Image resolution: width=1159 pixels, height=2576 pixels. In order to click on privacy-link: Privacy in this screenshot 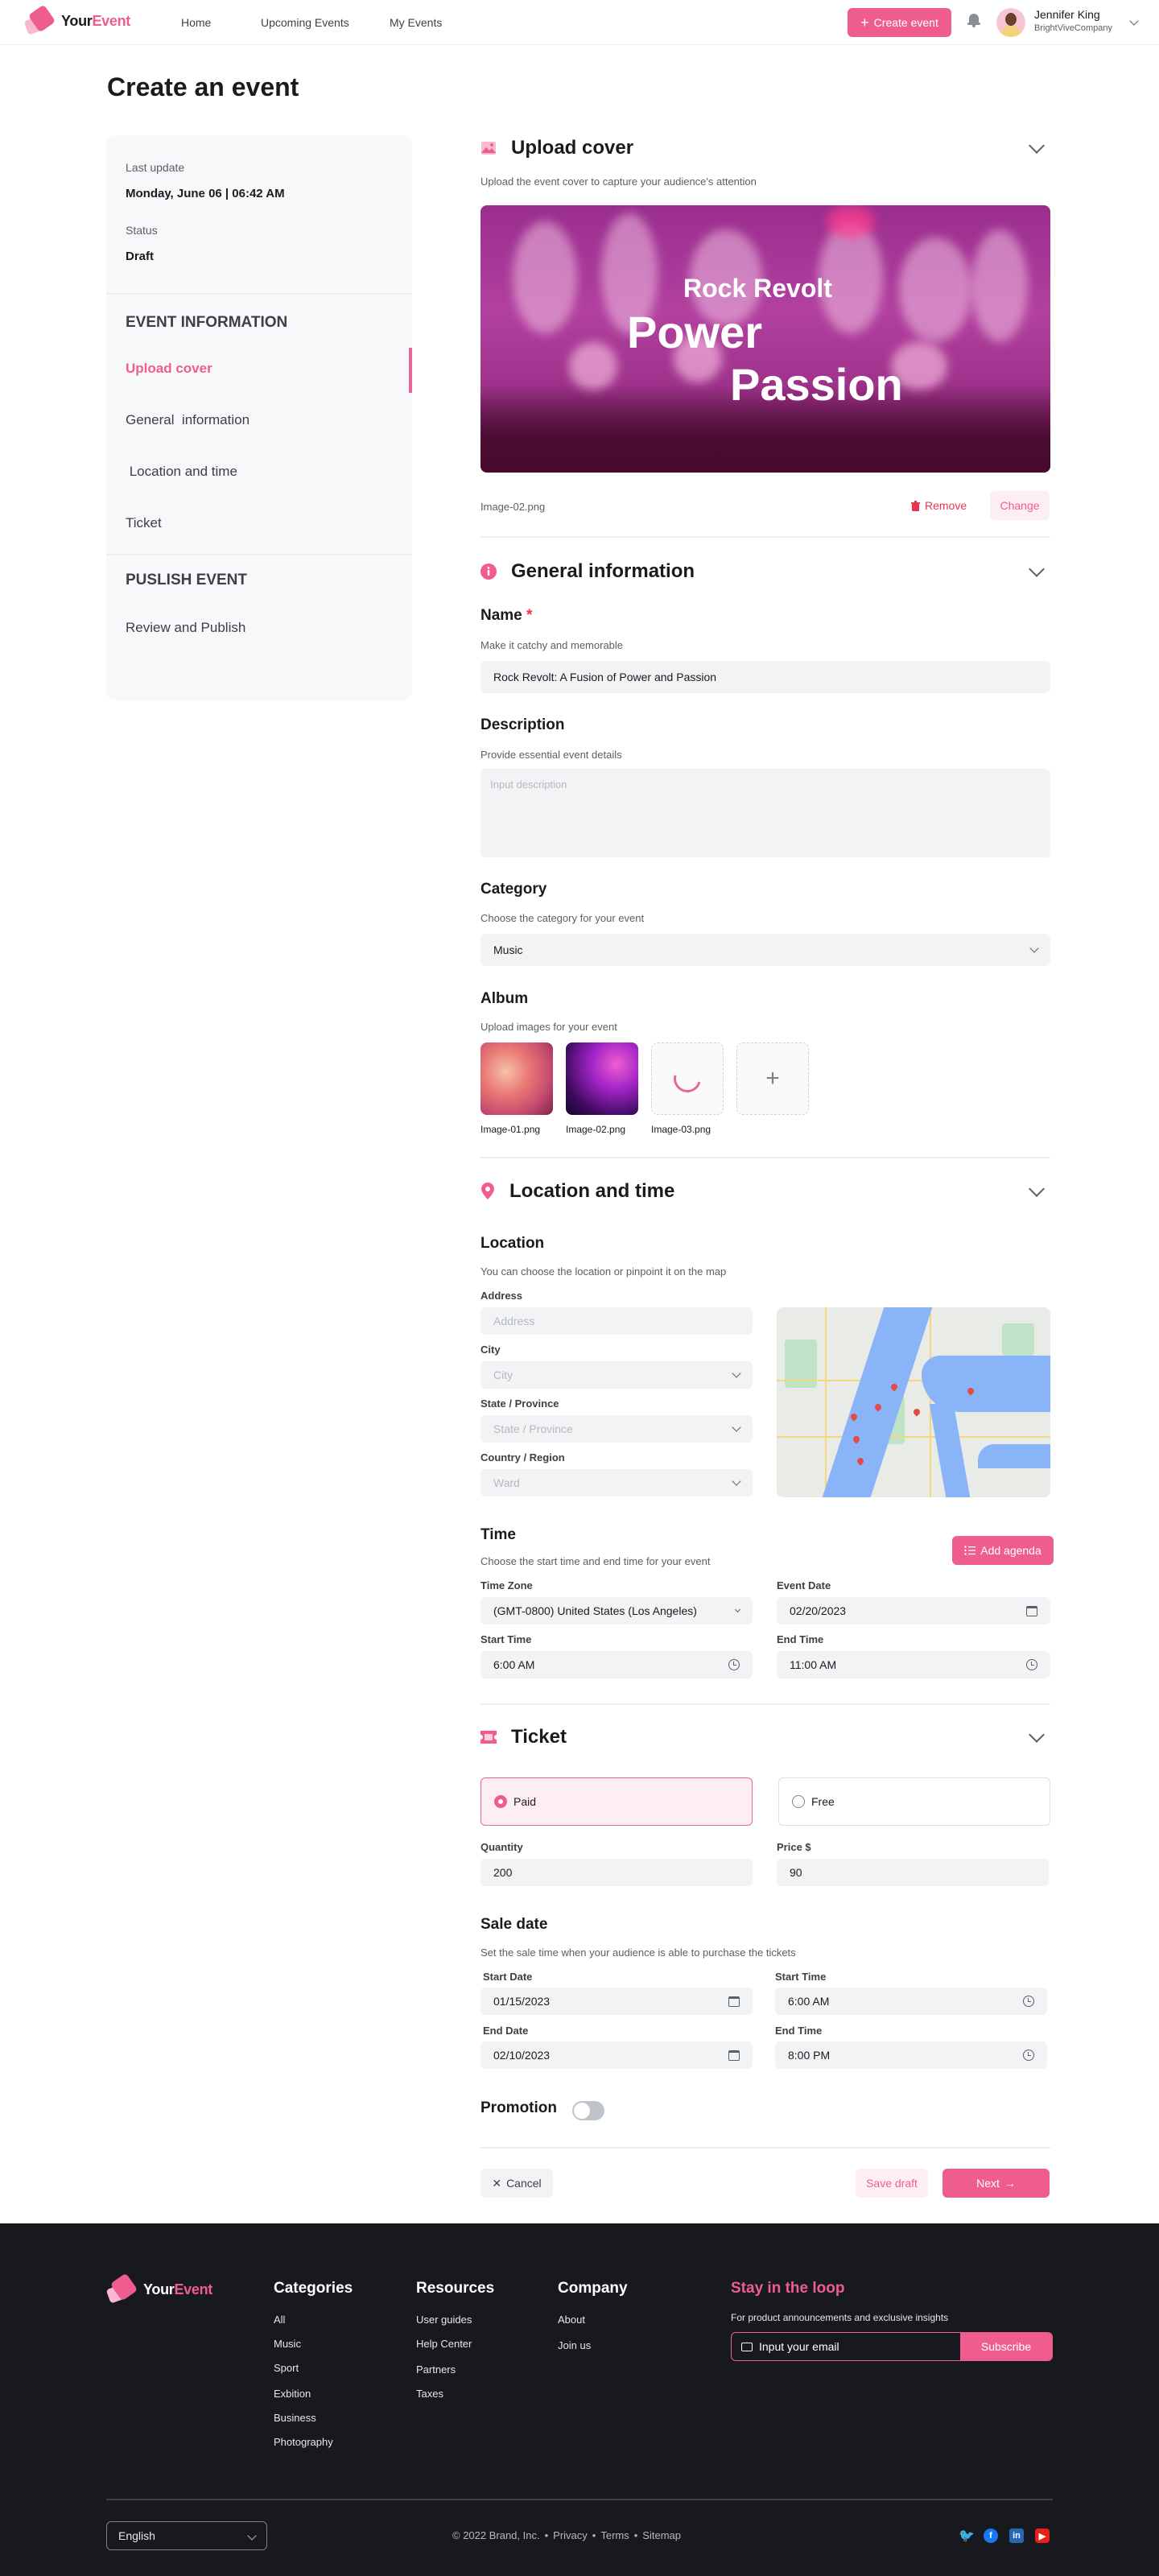, I will do `click(570, 2535)`.